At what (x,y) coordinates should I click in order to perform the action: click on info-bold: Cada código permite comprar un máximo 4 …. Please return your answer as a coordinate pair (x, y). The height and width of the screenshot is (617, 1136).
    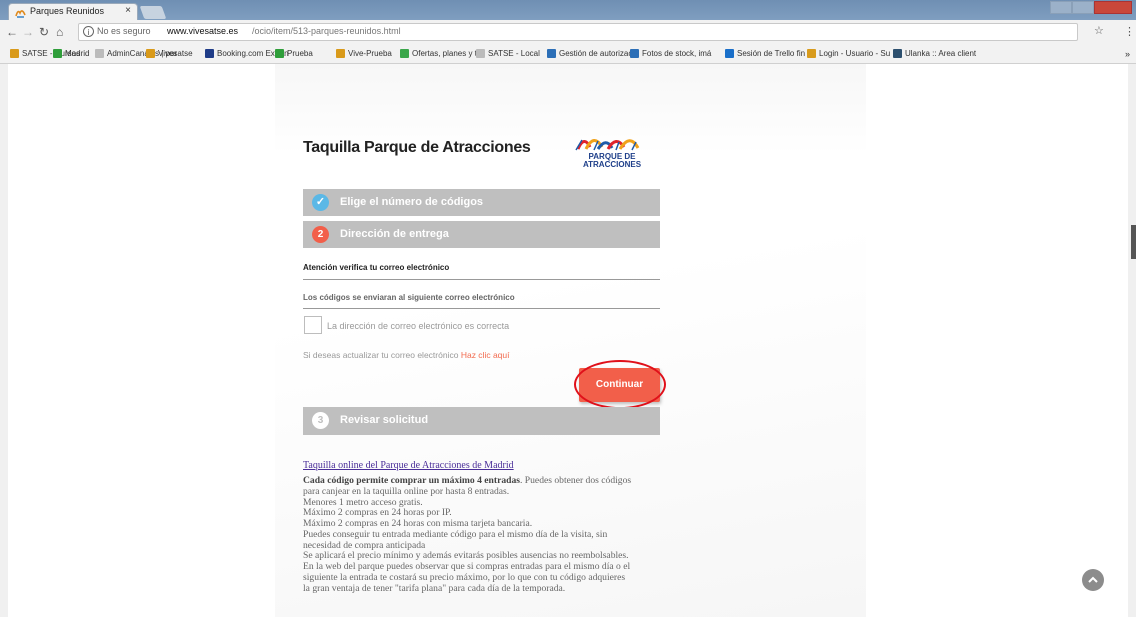
    Looking at the image, I should click on (411, 480).